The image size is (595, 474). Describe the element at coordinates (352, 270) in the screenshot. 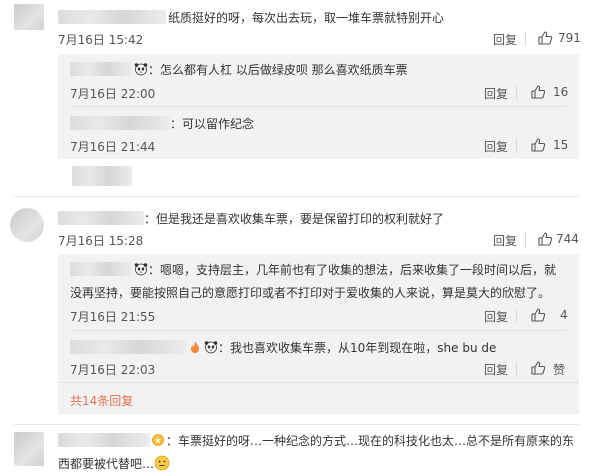

I see `reply-text-line-1: ：嗯嗯，支持层主，几年前也有了收集的想法，后来收集了一段时间以后，就` at that location.